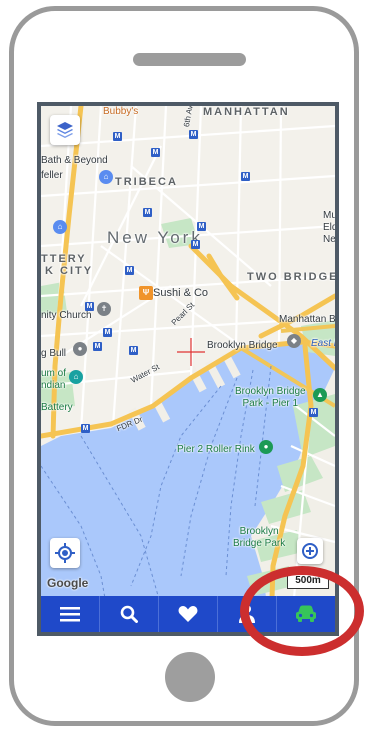 The image size is (368, 732). What do you see at coordinates (320, 395) in the screenshot?
I see `park-pin-icon: ▲` at bounding box center [320, 395].